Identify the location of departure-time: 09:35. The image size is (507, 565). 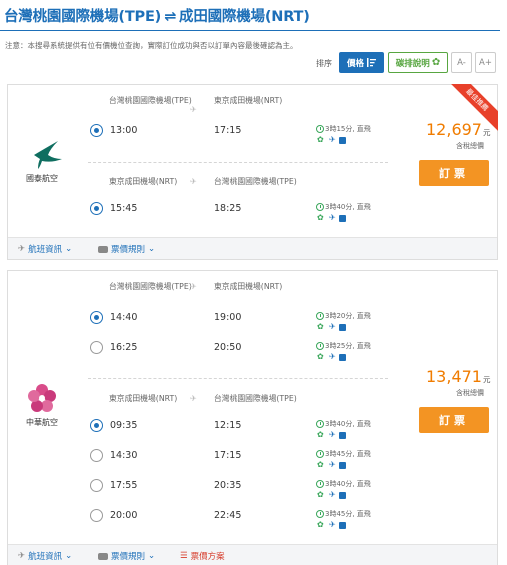
(124, 425).